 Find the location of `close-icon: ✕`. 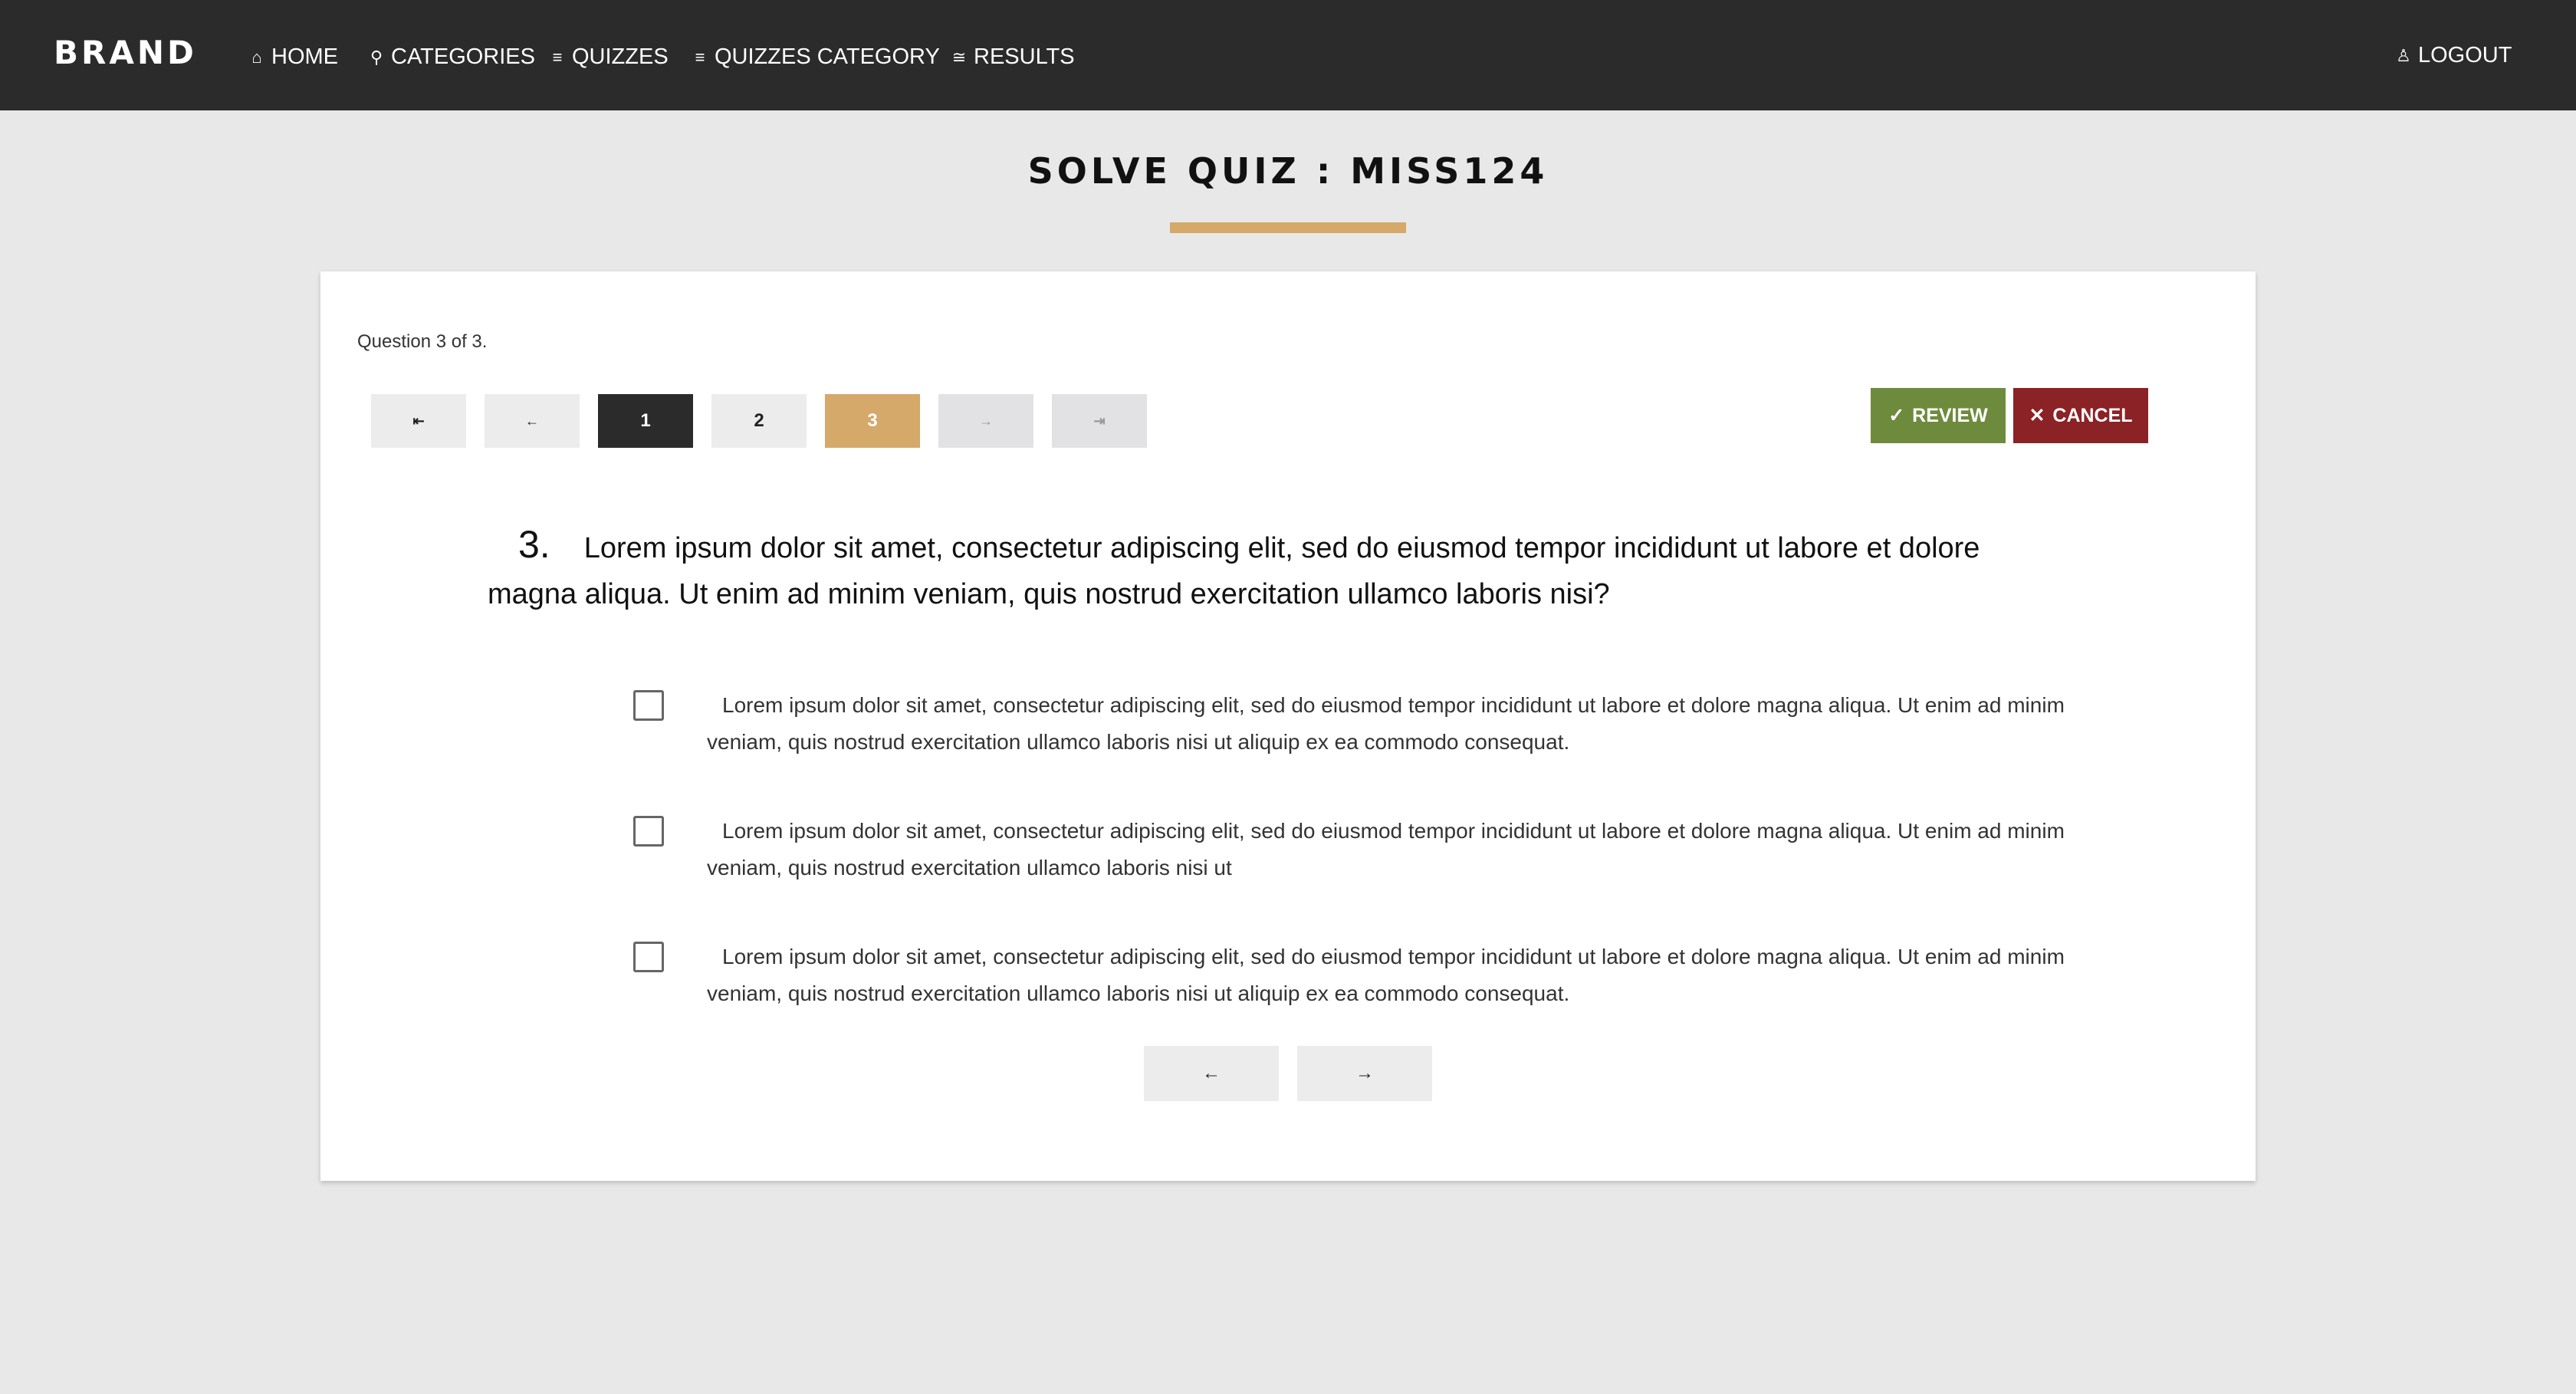

close-icon: ✕ is located at coordinates (2037, 415).